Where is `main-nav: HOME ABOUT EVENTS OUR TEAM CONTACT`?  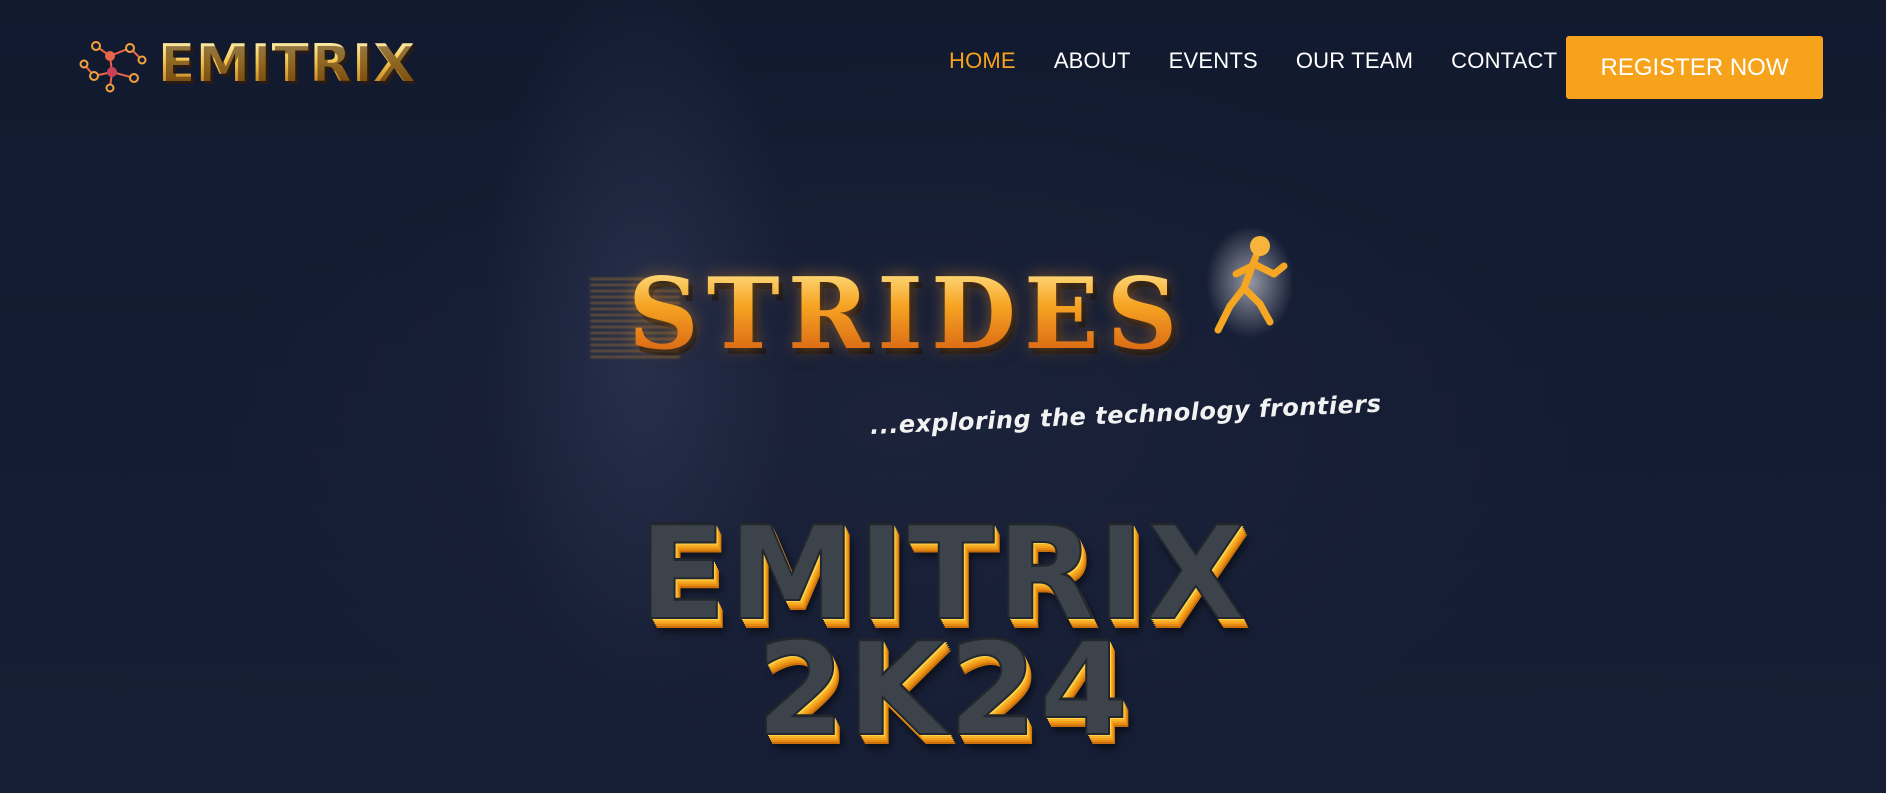 main-nav: HOME ABOUT EVENTS OUR TEAM CONTACT is located at coordinates (1253, 61).